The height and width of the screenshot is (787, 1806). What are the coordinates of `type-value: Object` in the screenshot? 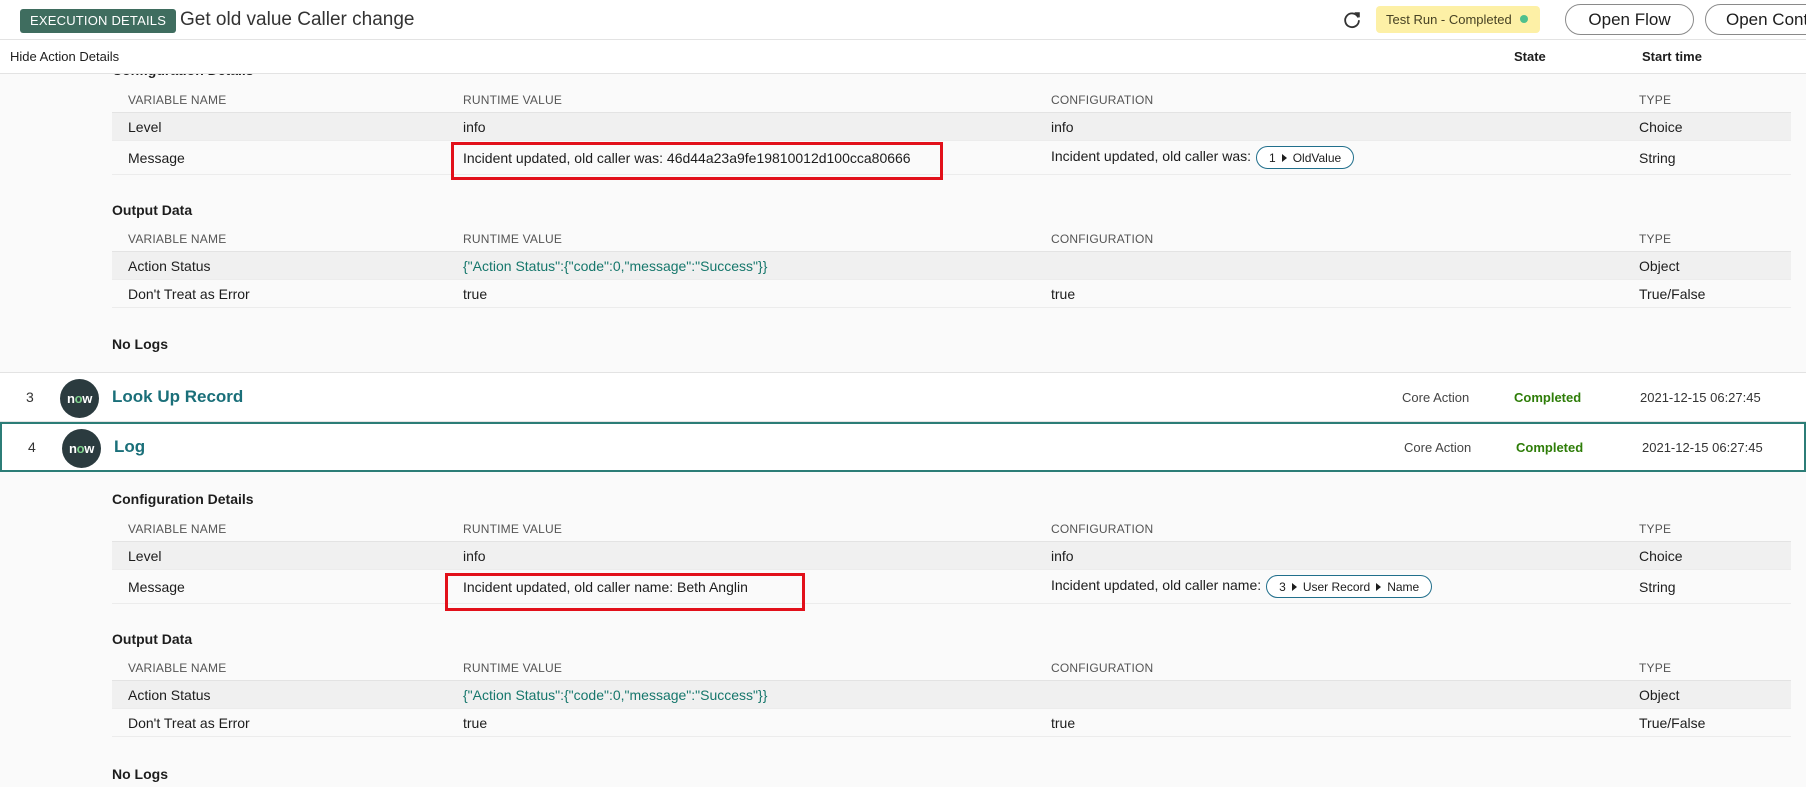 It's located at (1659, 695).